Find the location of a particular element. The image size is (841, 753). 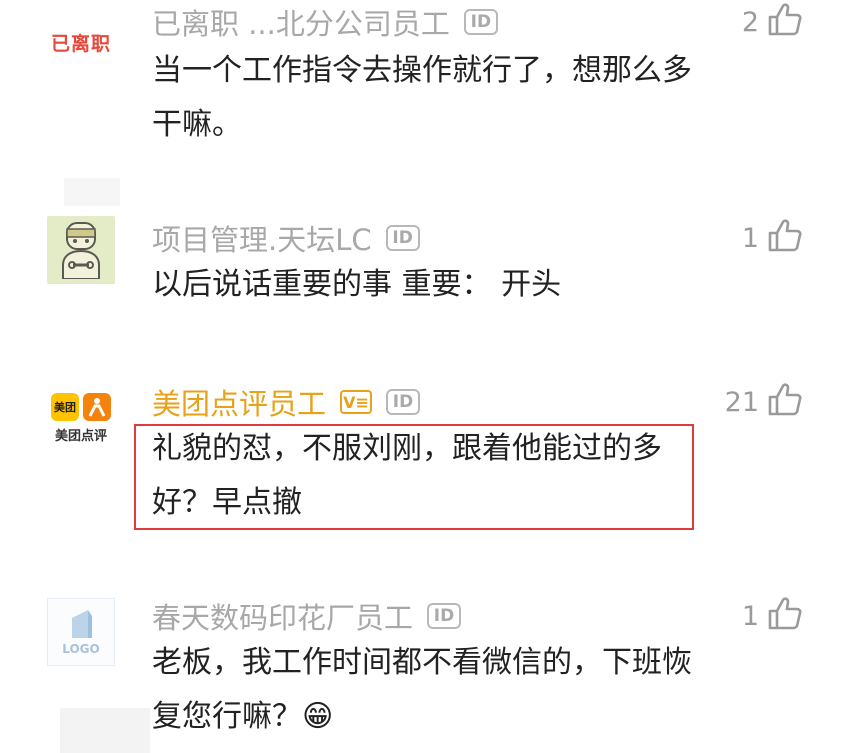

comment-1-like-button: 2 is located at coordinates (772, 22).